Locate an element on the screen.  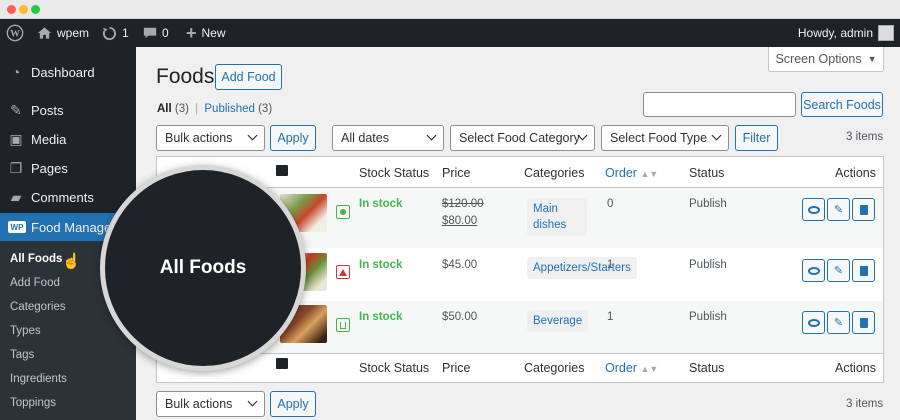
screen-options-label: Screen Options is located at coordinates (818, 59).